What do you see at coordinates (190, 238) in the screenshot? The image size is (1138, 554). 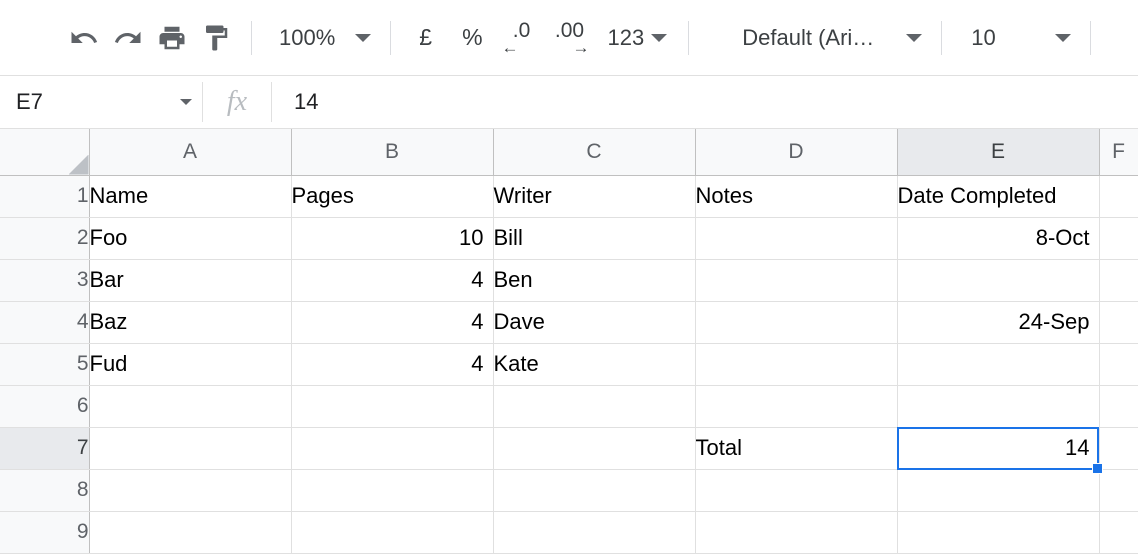 I see `cell-a2: Foo` at bounding box center [190, 238].